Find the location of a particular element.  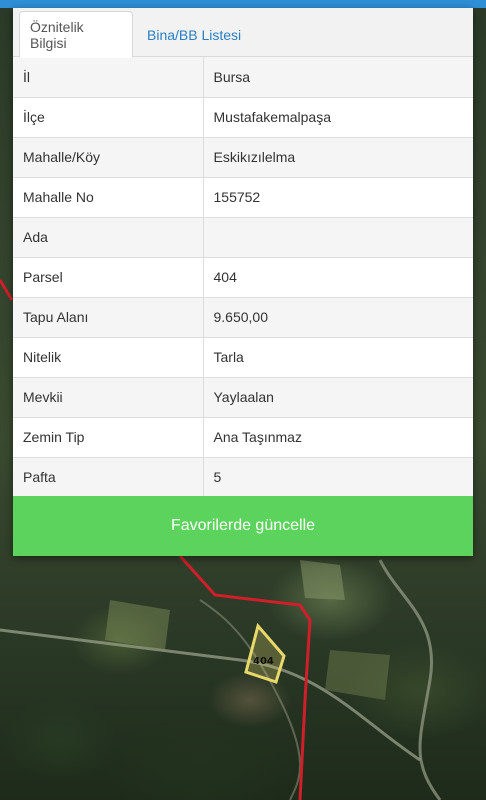

table-row: Mahalle/Köy Eskikızılelma is located at coordinates (243, 156).